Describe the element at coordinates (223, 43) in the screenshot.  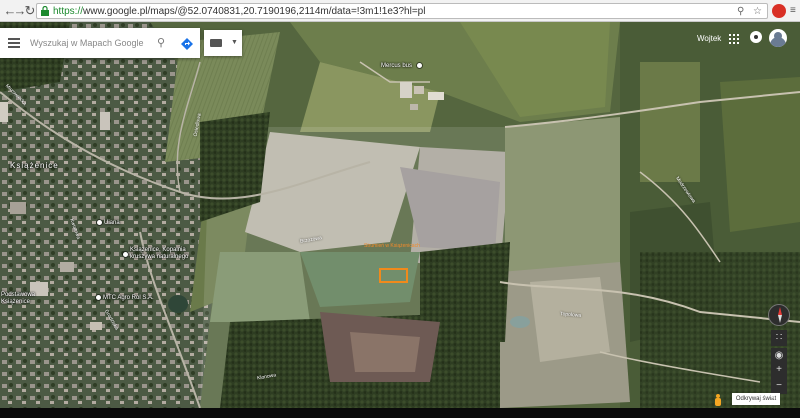
I see `input-tools-button: ▼` at that location.